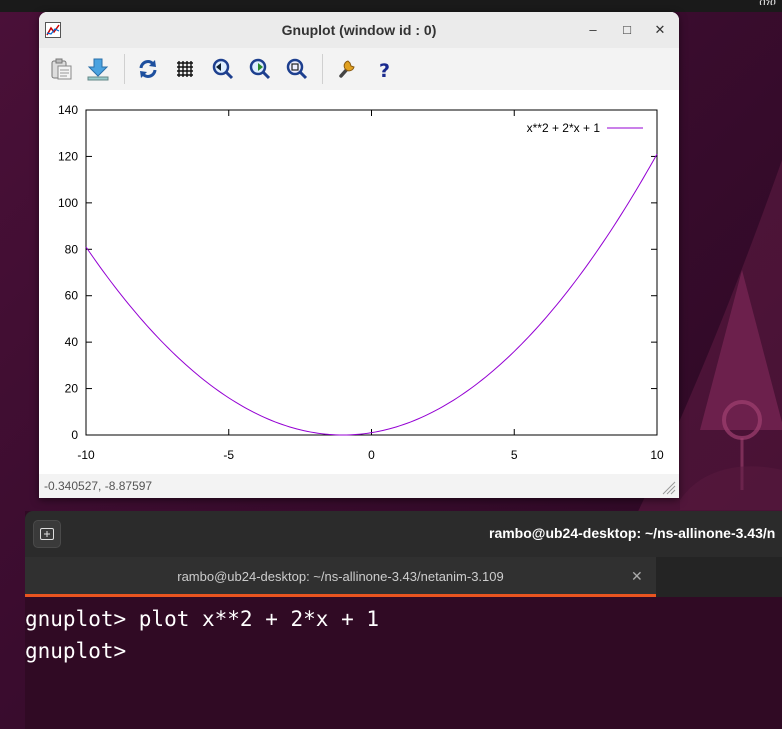  What do you see at coordinates (98, 486) in the screenshot?
I see `cursor-coordinates: -0.340527, -8.87597` at bounding box center [98, 486].